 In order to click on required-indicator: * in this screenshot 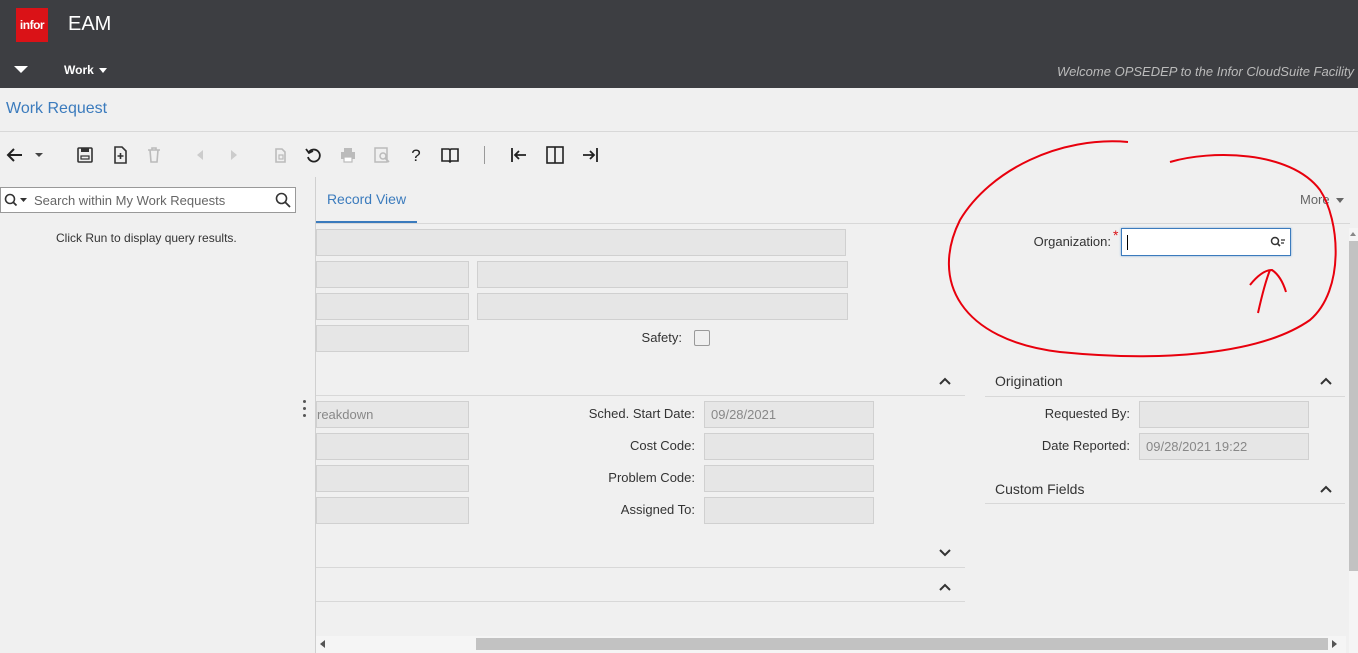, I will do `click(1116, 235)`.